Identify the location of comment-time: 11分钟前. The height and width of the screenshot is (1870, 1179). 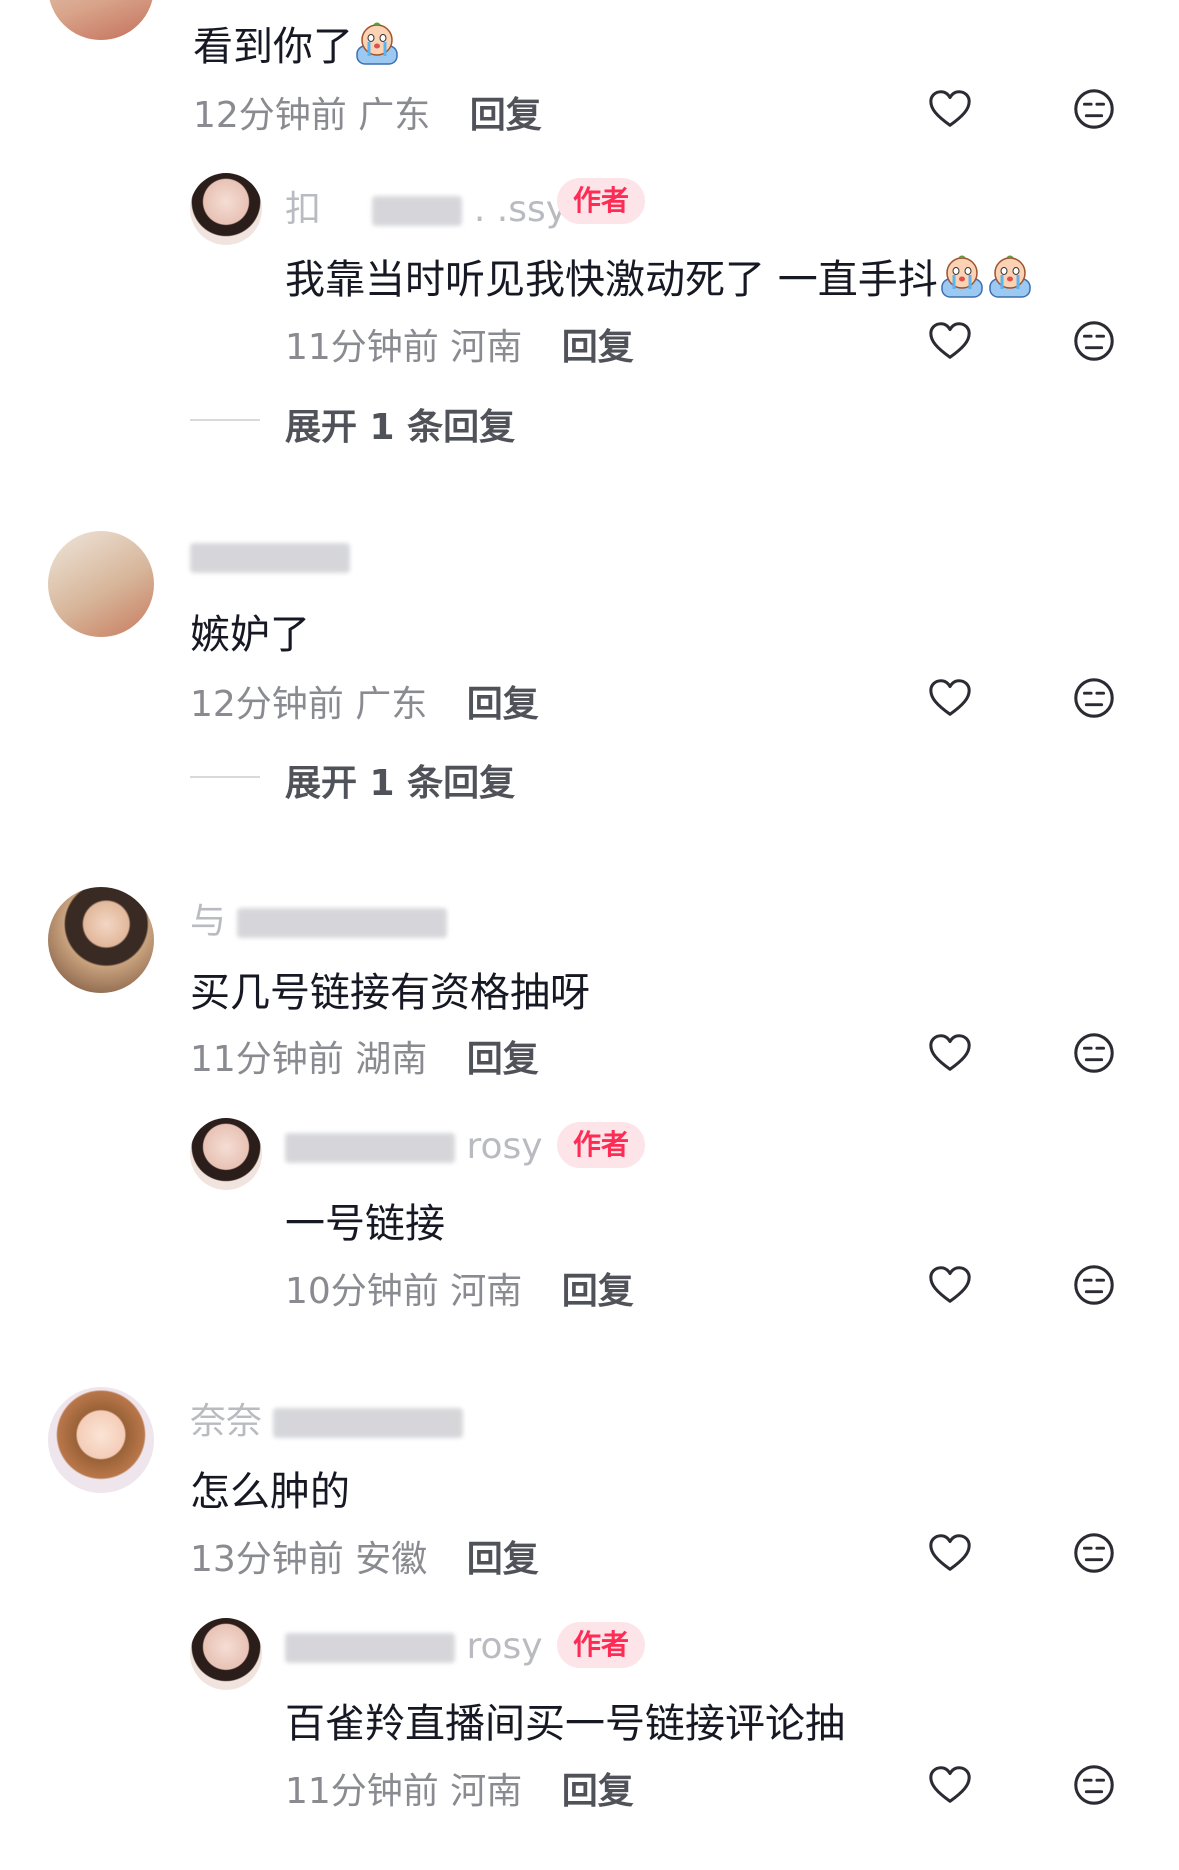
(267, 1059).